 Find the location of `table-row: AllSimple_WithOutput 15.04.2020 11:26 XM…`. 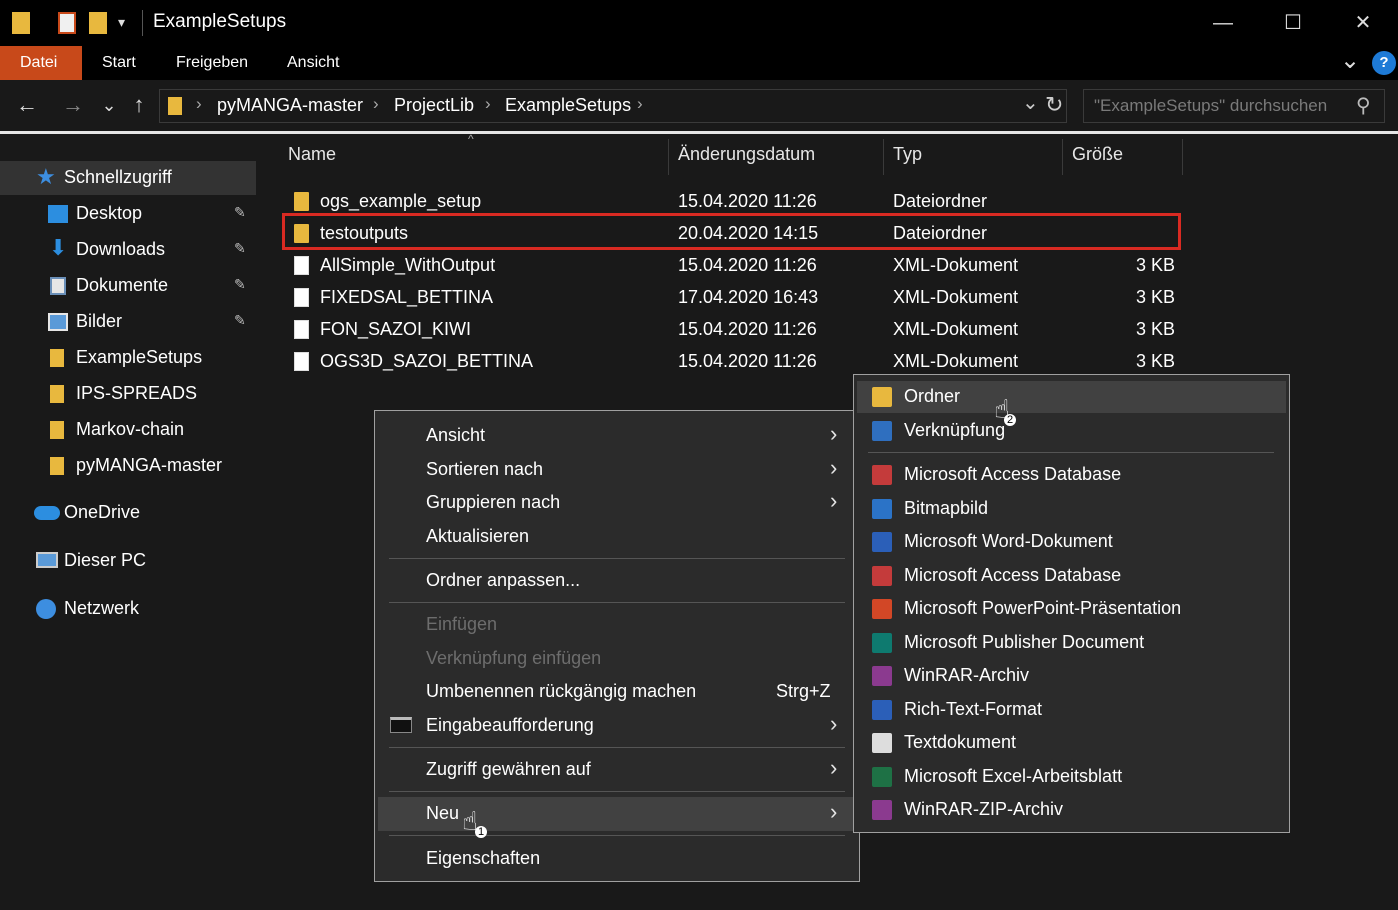

table-row: AllSimple_WithOutput 15.04.2020 11:26 XM… is located at coordinates (732, 266).